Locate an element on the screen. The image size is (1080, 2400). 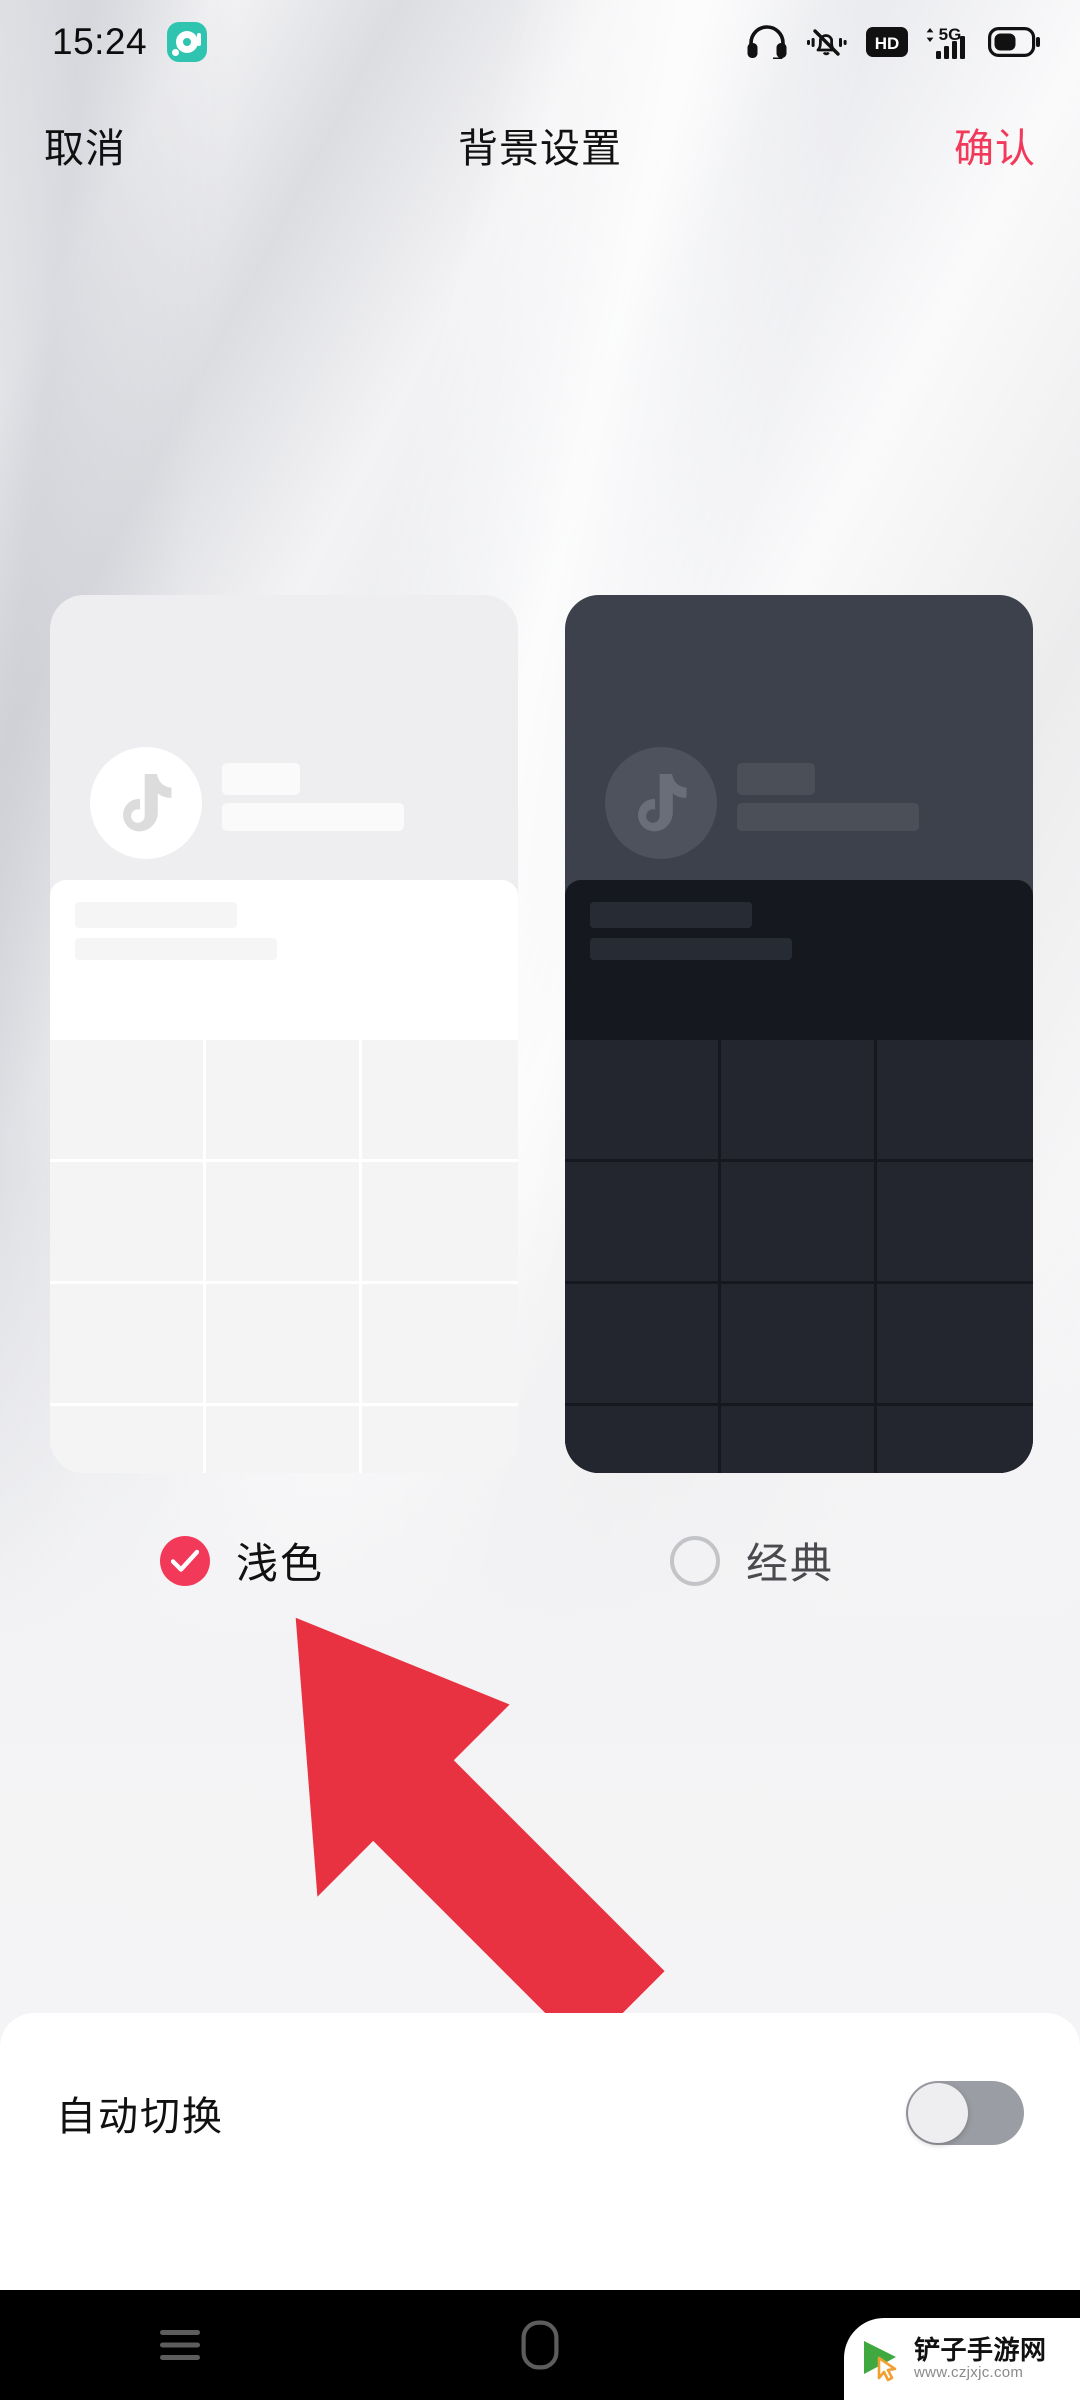
theme-option-light: 浅色 is located at coordinates (242, 1560).